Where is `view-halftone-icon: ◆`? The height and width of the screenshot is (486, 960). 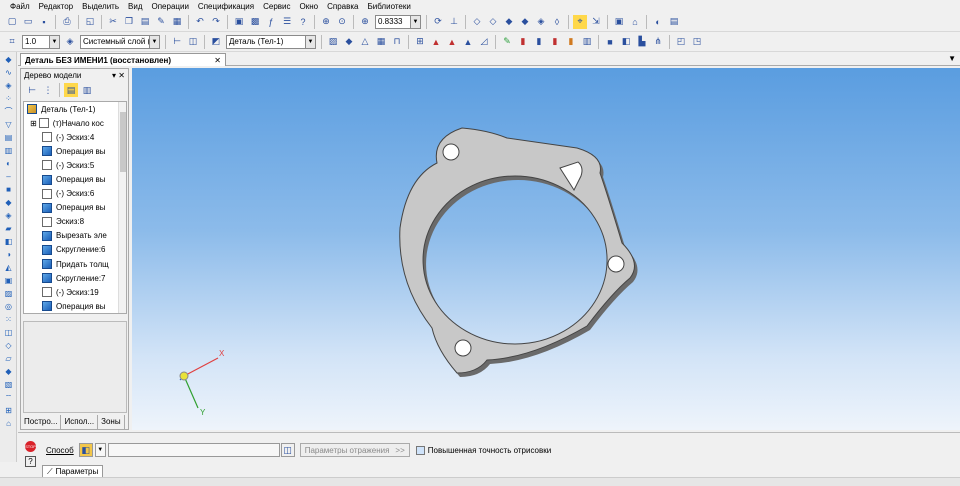
view-halftone-icon: ◆ is located at coordinates (509, 22).